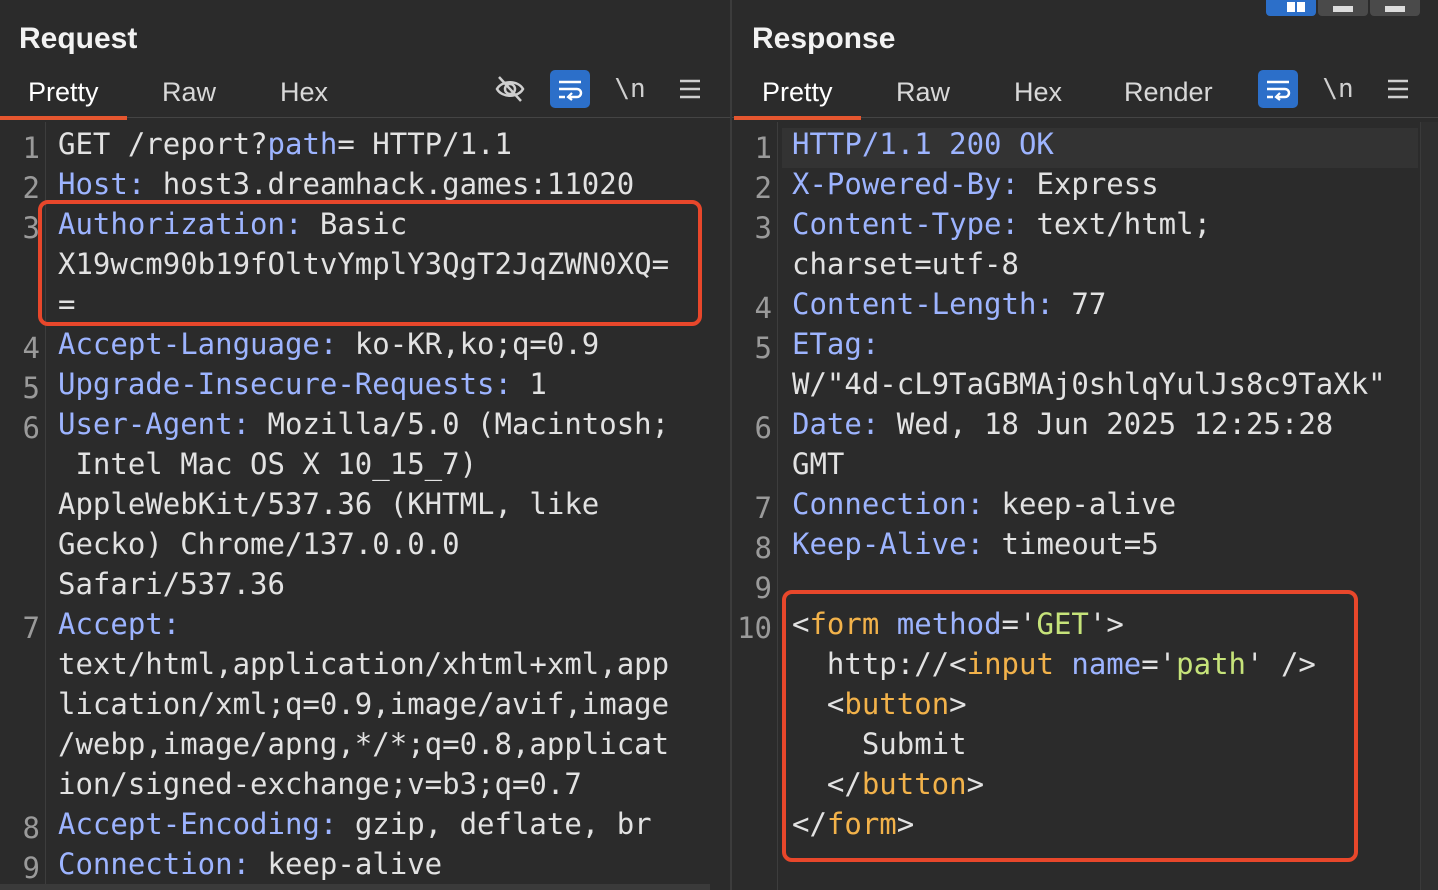  What do you see at coordinates (364, 664) in the screenshot?
I see `header-line-wrap: text/html,application/xhtml+xml,app` at bounding box center [364, 664].